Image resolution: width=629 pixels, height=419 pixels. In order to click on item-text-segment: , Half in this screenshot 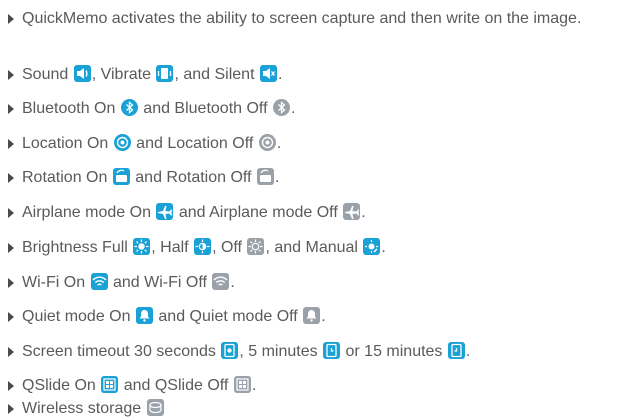, I will do `click(172, 247)`.